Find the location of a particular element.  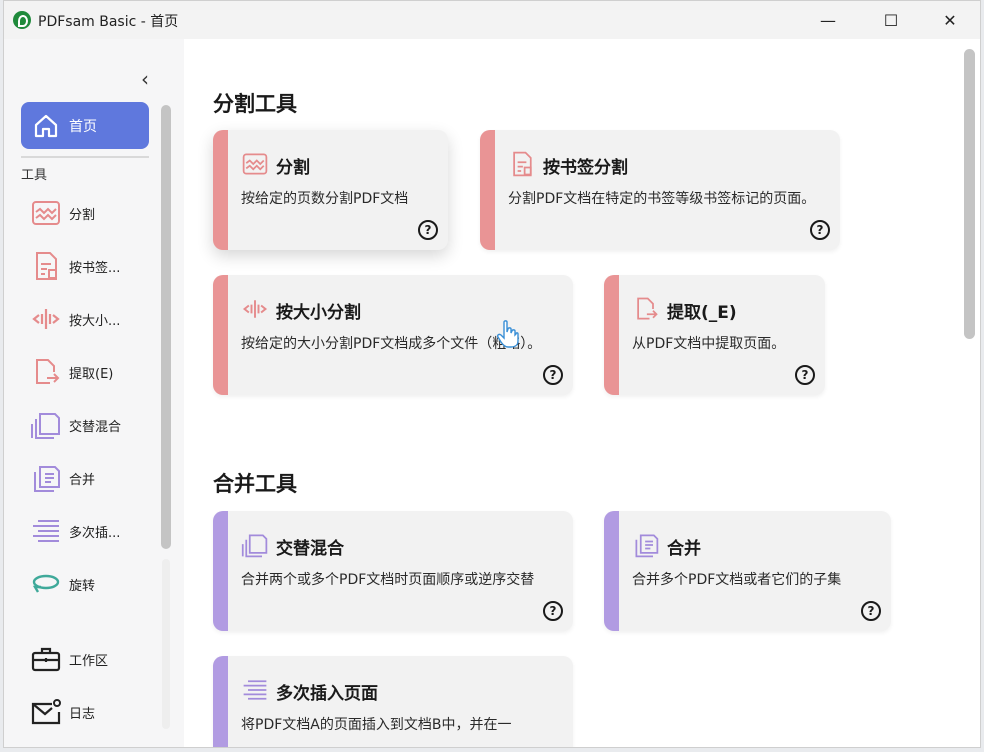

title-bar: PDFsam Basic - 首页 — ☐ ✕ is located at coordinates (492, 20).